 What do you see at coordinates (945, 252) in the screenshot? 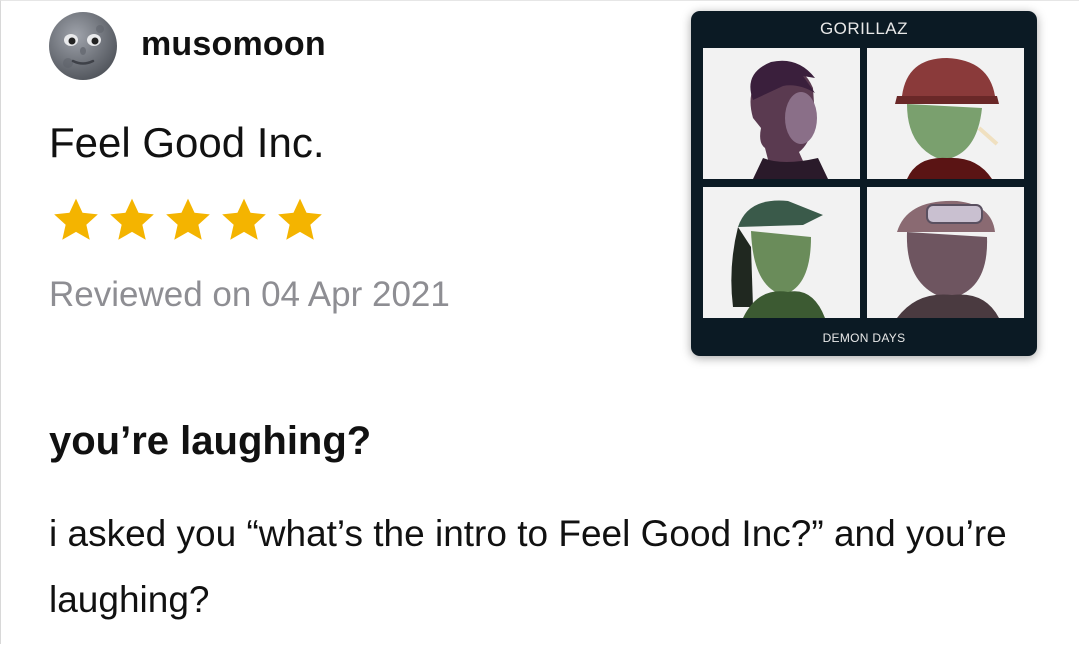
I see `cover-panel-russel` at bounding box center [945, 252].